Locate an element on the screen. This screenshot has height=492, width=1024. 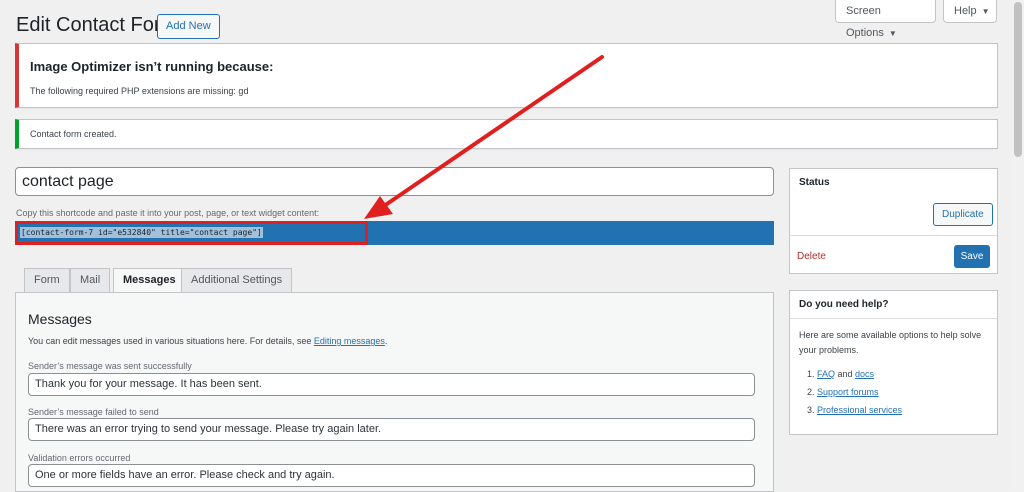
help-item-support: Support forums is located at coordinates (859, 392).